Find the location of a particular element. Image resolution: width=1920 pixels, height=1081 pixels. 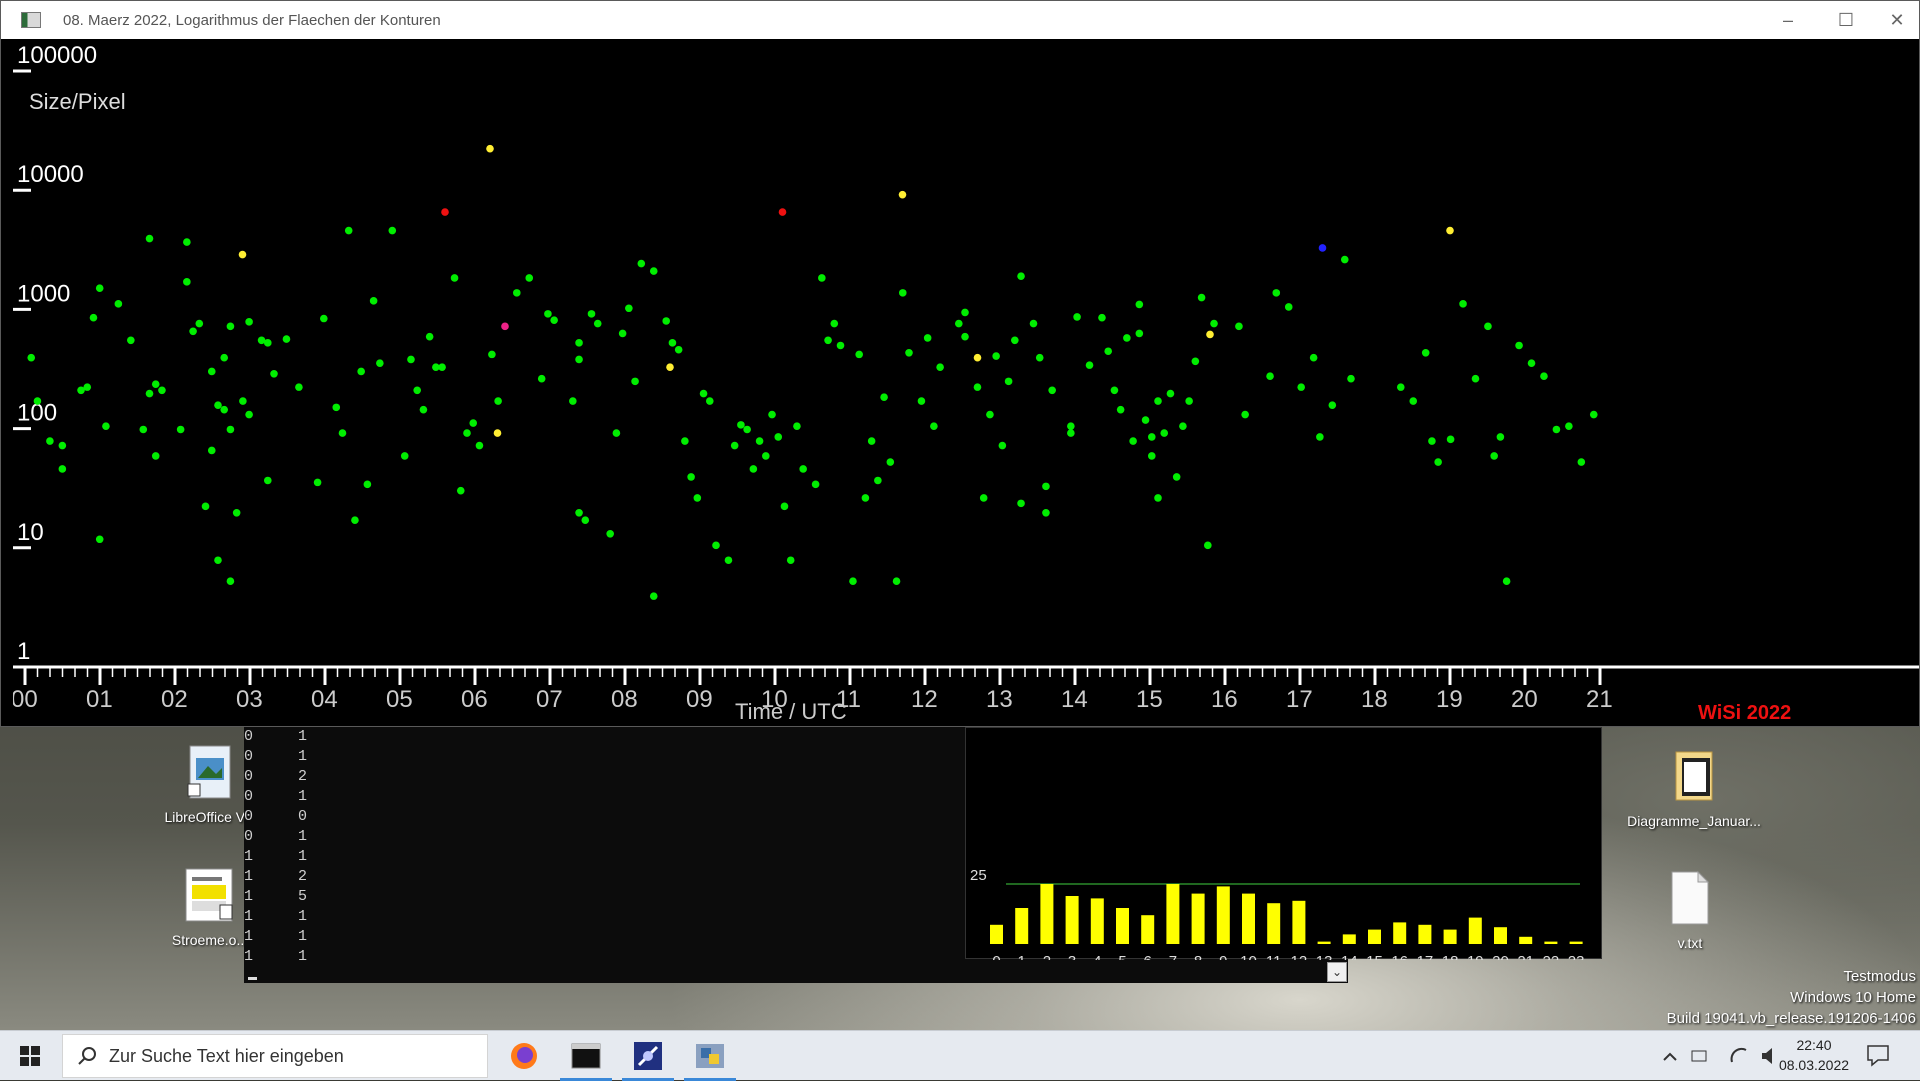

close-button: ✕ is located at coordinates (1897, 20).